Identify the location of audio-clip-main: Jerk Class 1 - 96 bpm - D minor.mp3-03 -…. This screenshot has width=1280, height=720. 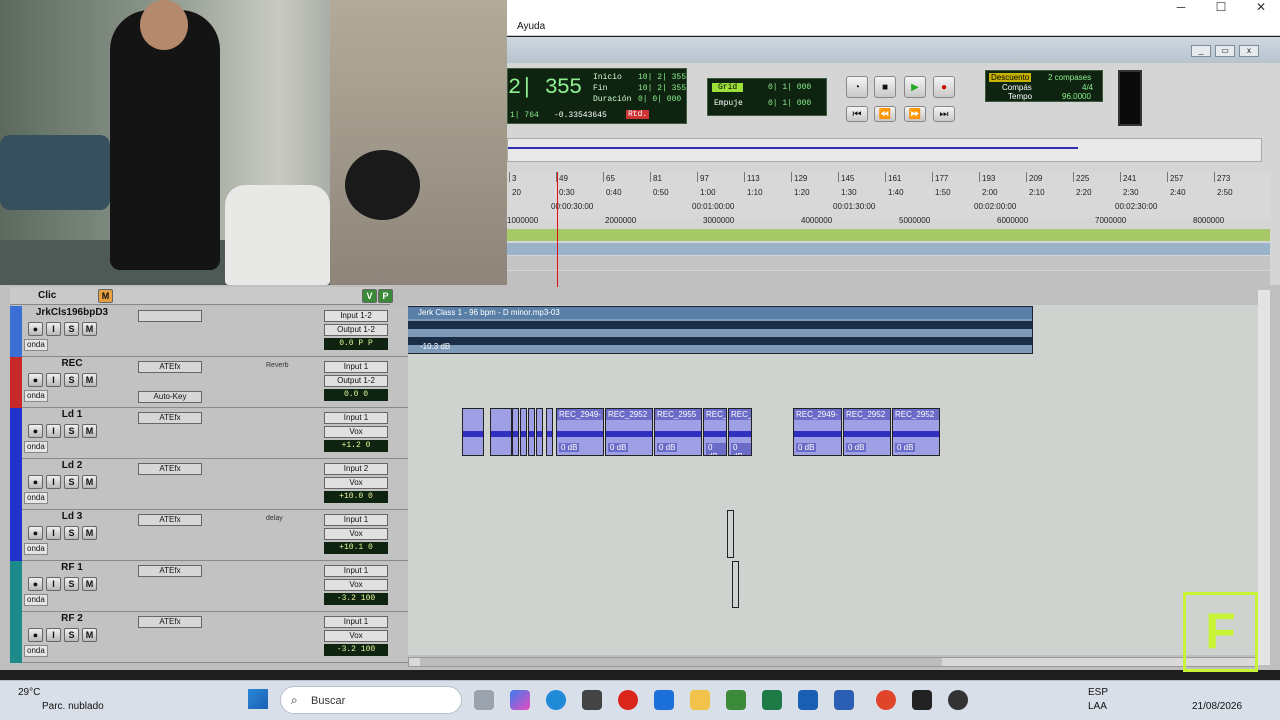
(719, 330).